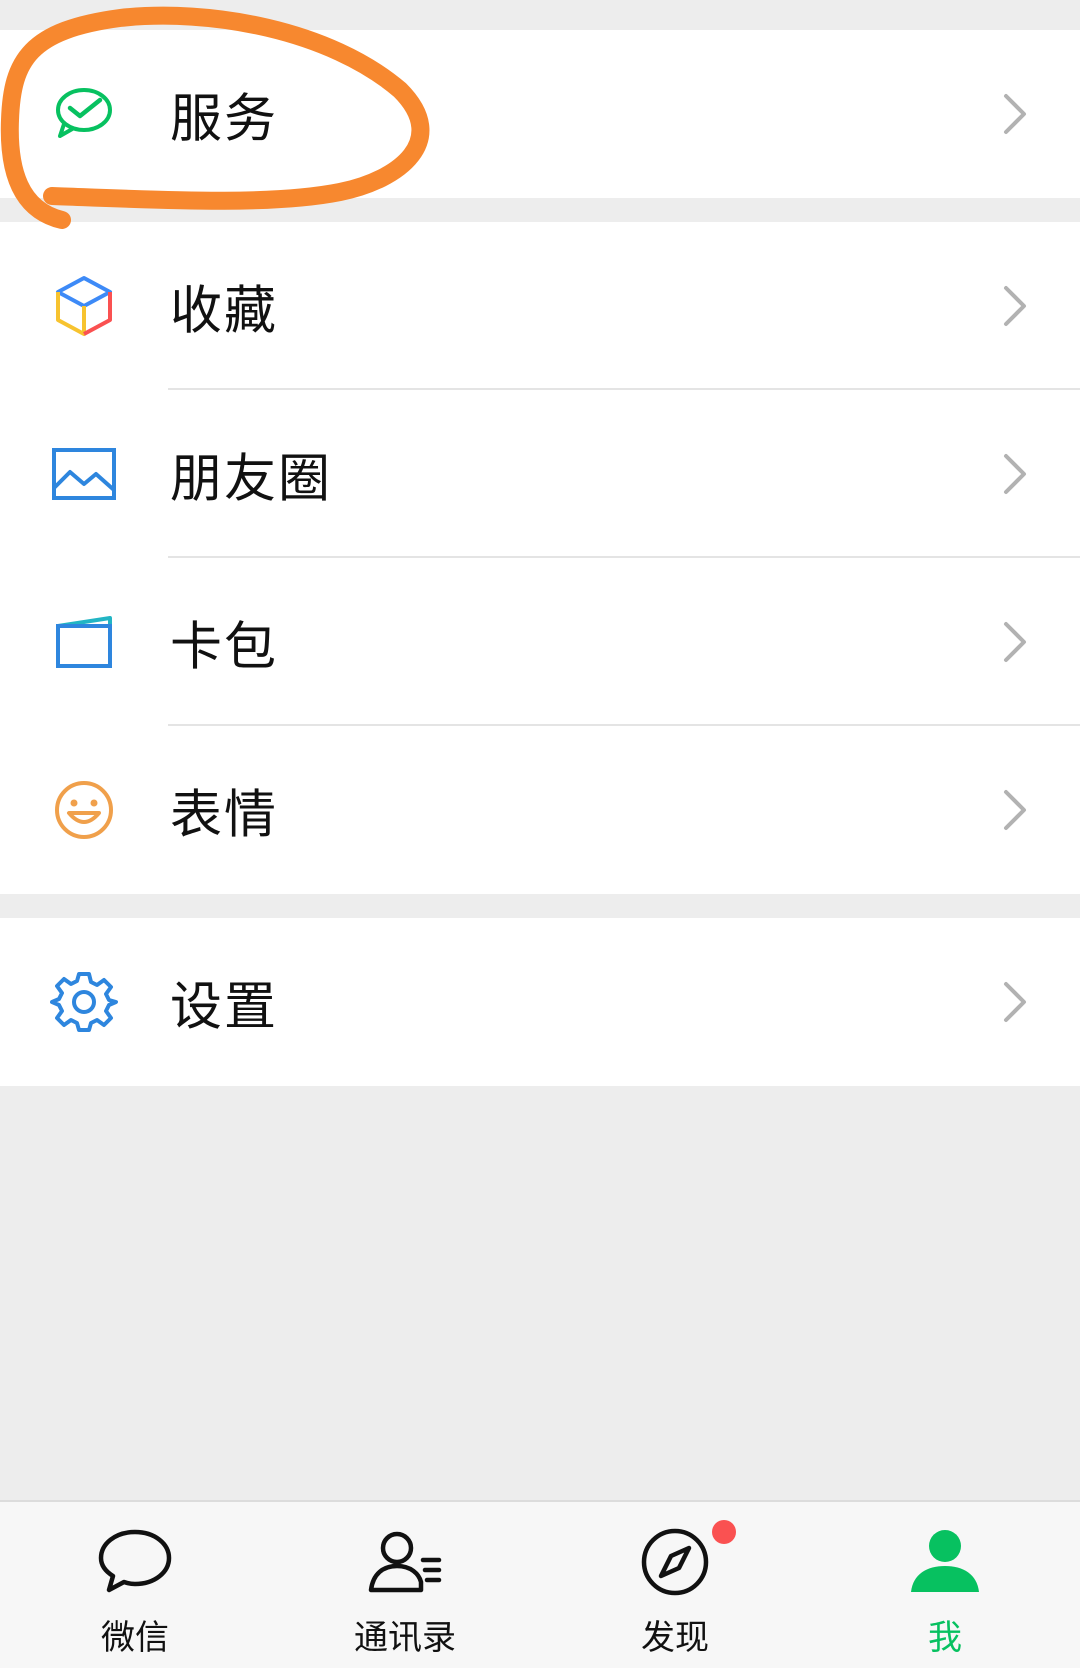 Image resolution: width=1080 pixels, height=1668 pixels. I want to click on tab-label: 发现, so click(675, 1638).